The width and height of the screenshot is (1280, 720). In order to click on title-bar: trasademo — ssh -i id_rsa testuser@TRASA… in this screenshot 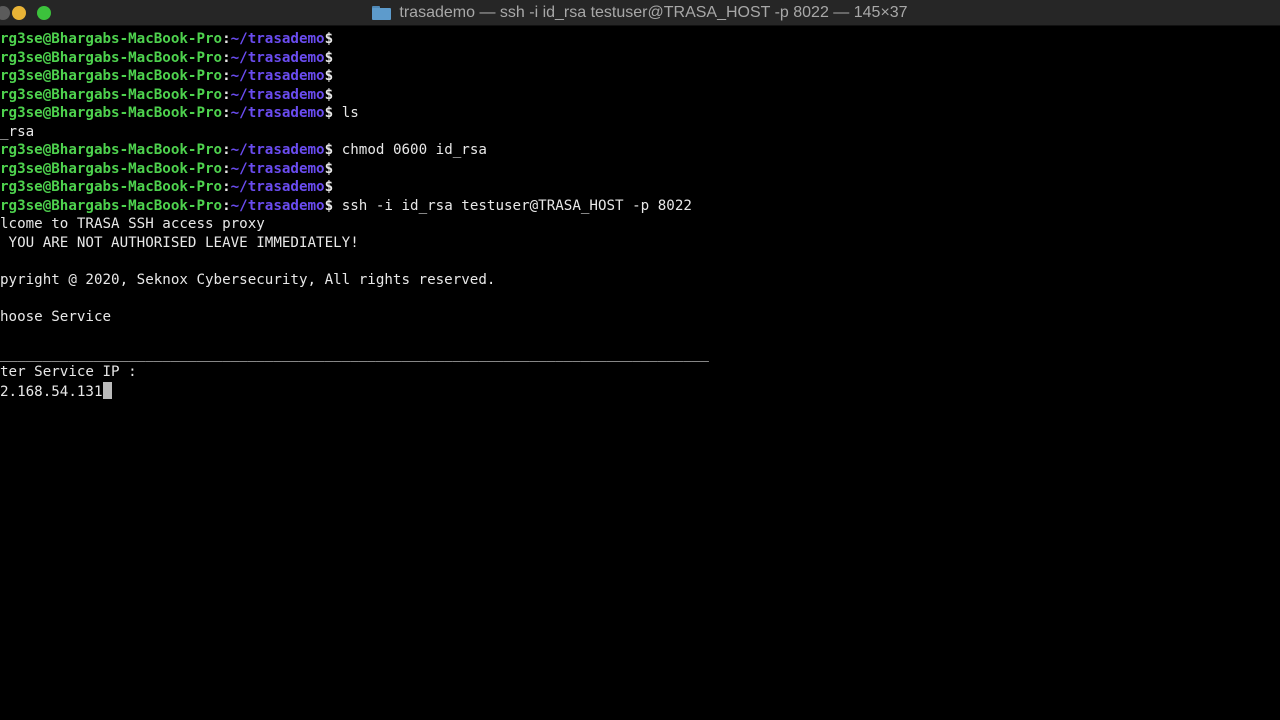, I will do `click(640, 13)`.